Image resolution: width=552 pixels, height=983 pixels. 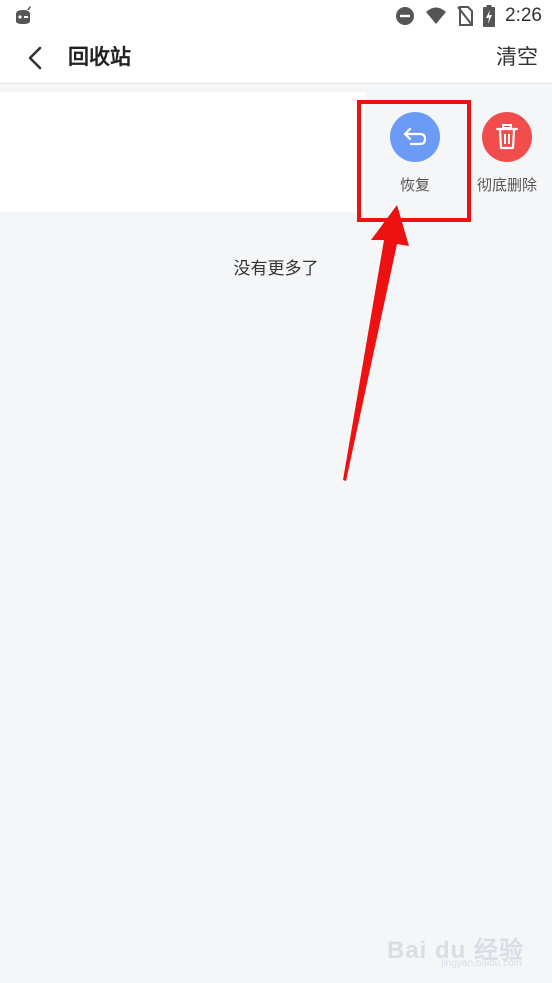 I want to click on header: 回收站 清空, so click(x=276, y=58).